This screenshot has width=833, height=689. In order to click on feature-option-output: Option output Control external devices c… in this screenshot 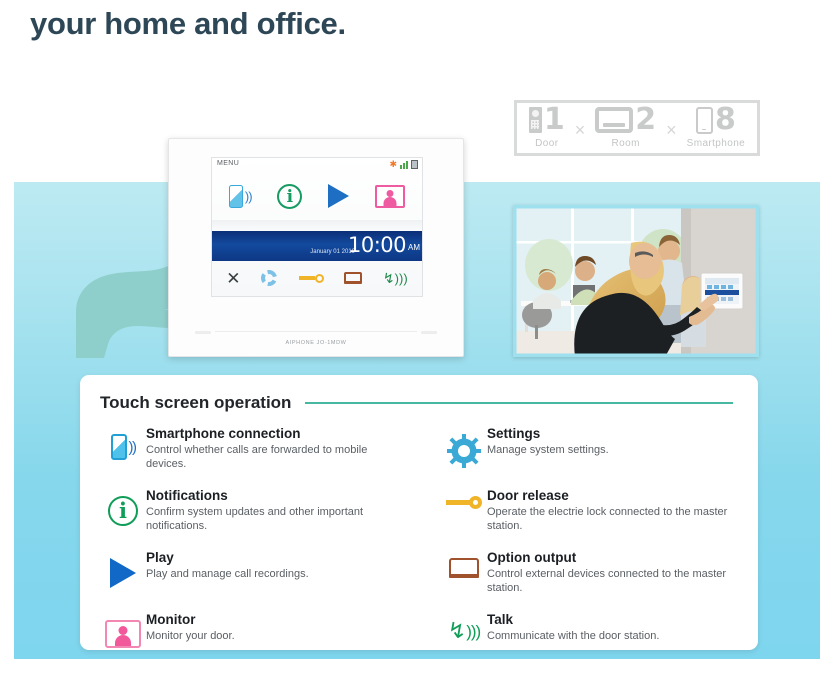, I will do `click(591, 573)`.